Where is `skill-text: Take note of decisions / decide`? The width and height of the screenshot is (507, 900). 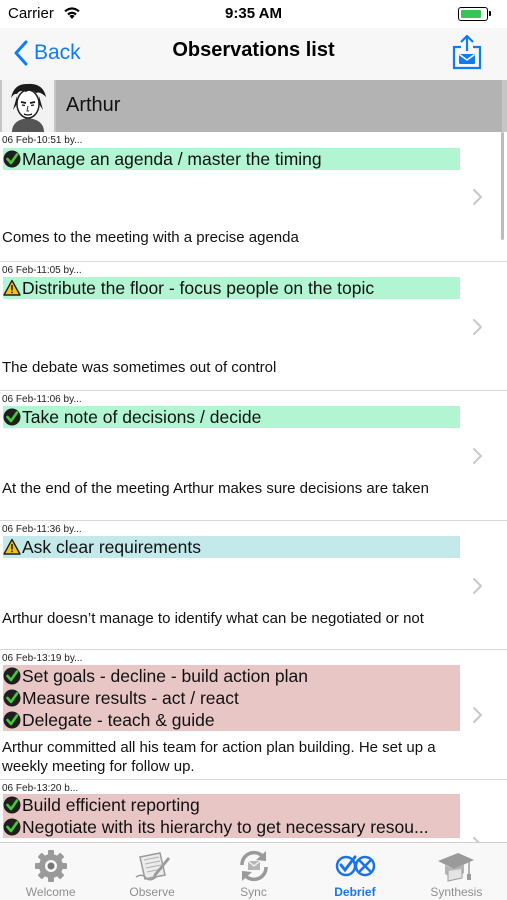 skill-text: Take note of decisions / decide is located at coordinates (142, 416).